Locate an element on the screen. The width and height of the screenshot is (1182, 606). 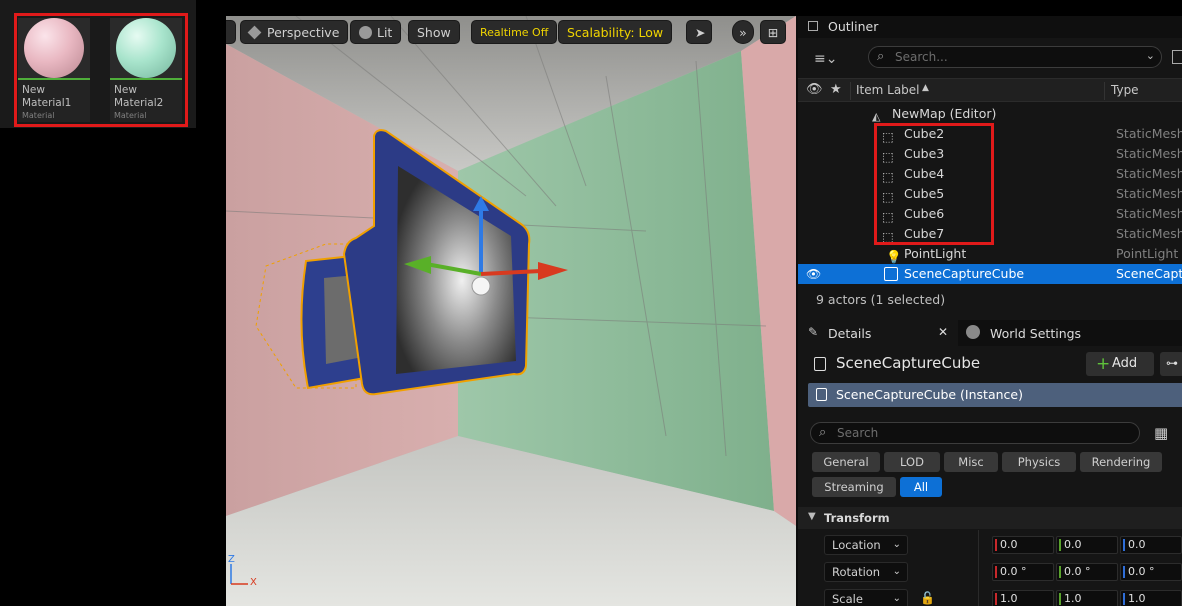
transform-section-title: Transform is located at coordinates (857, 518).